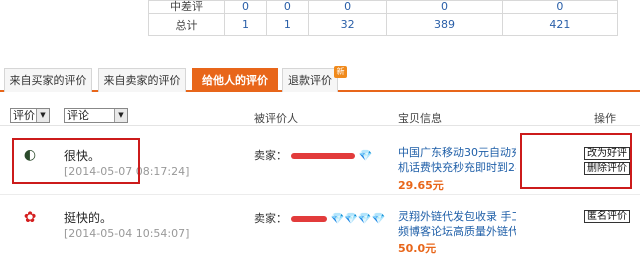 The width and height of the screenshot is (640, 264). What do you see at coordinates (365, 155) in the screenshot?
I see `diamond-icon: 💎` at bounding box center [365, 155].